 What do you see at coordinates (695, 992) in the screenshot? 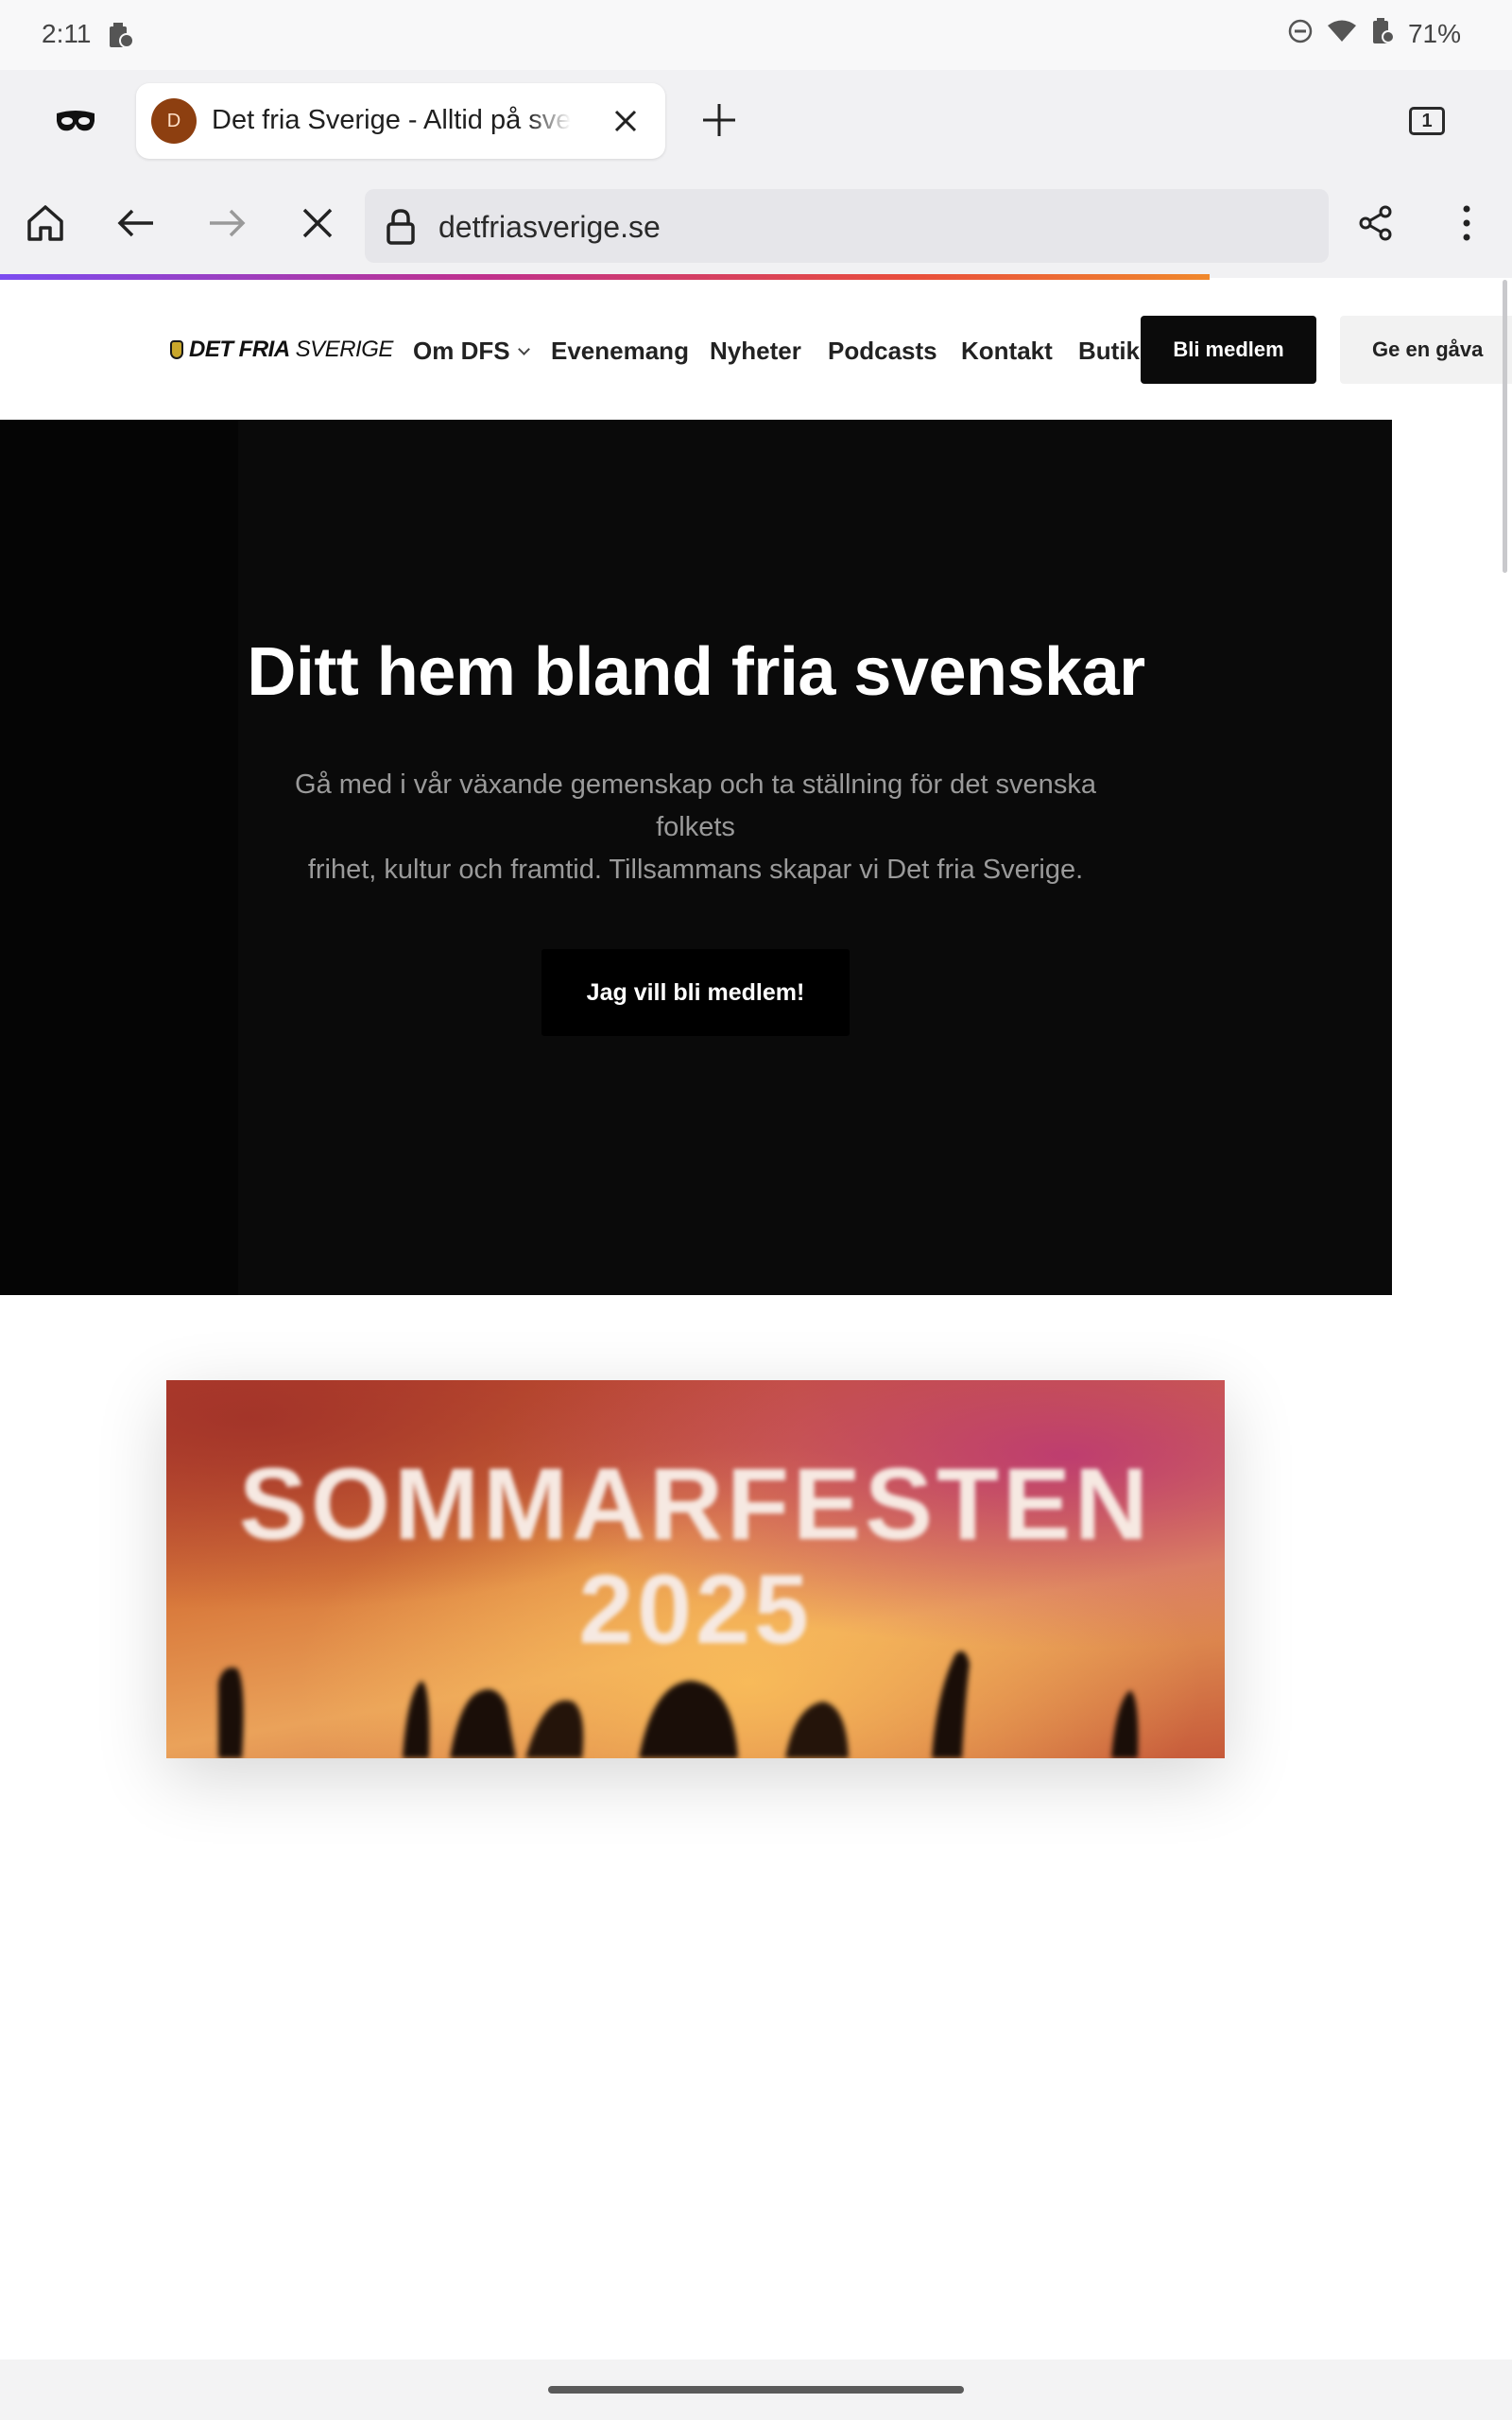
I see `become-member-button: Jag vill bli medlem!` at bounding box center [695, 992].